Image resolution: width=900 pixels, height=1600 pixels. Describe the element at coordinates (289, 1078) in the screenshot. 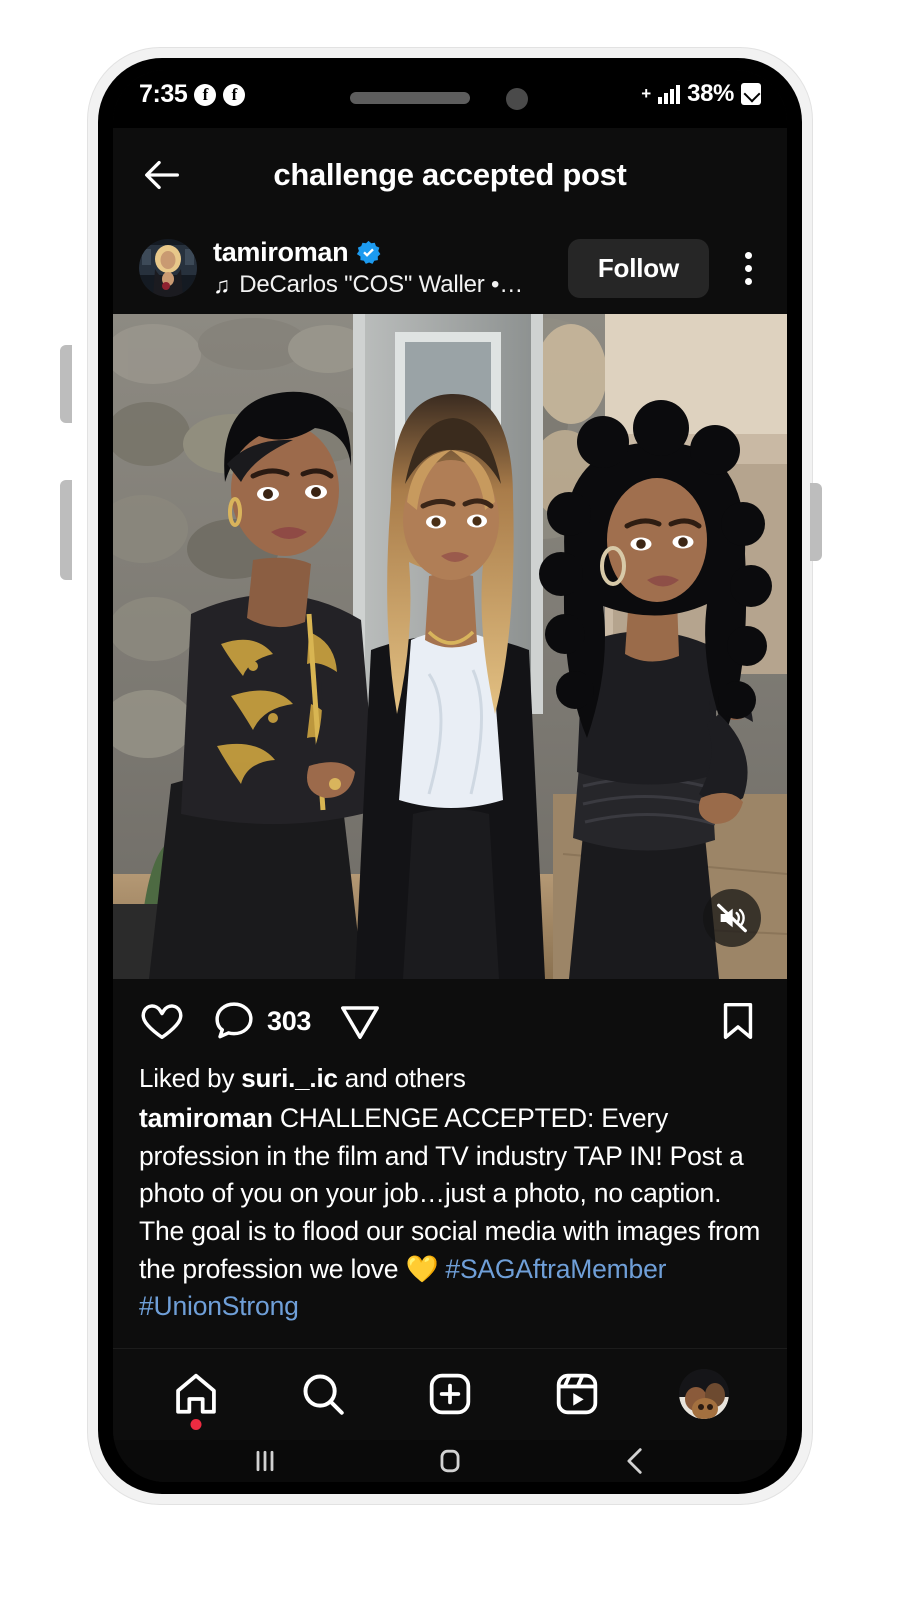

I see `liked-by-username: suri._.ic` at that location.